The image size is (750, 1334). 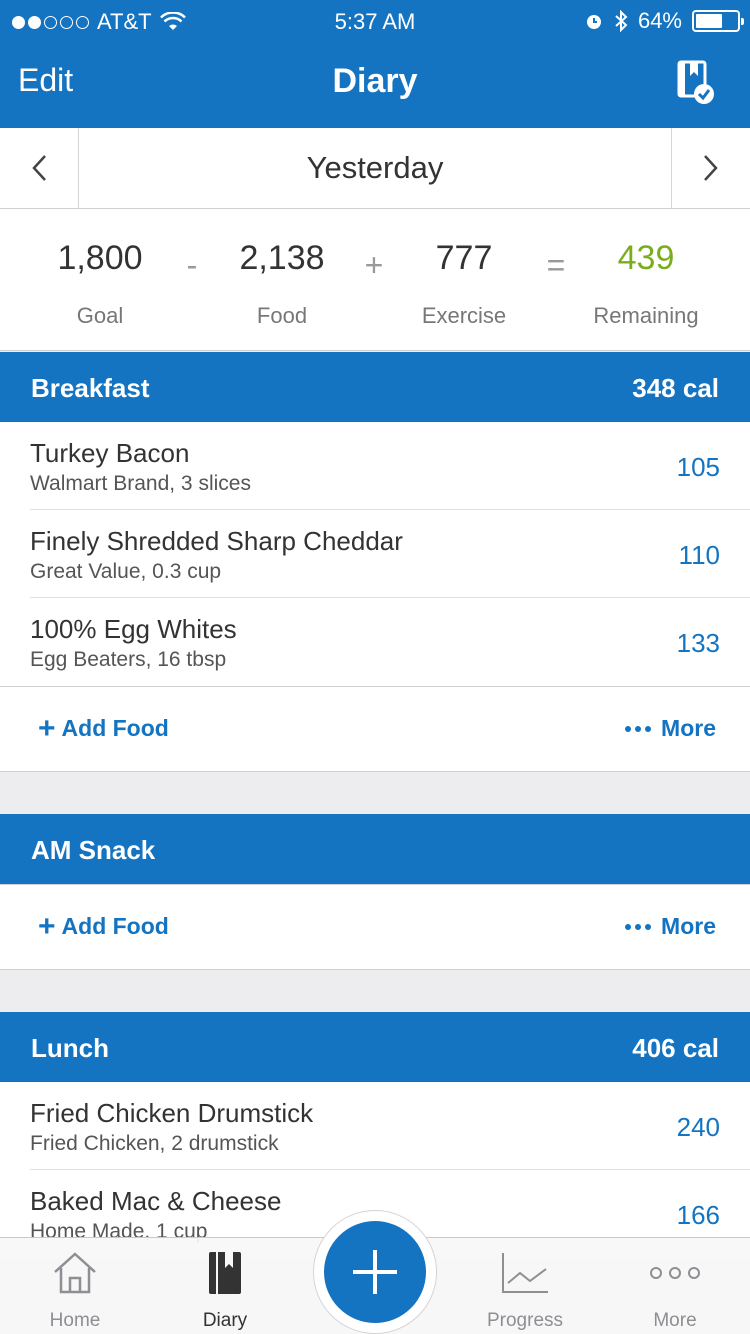 I want to click on progress-chart-icon, so click(x=525, y=1273).